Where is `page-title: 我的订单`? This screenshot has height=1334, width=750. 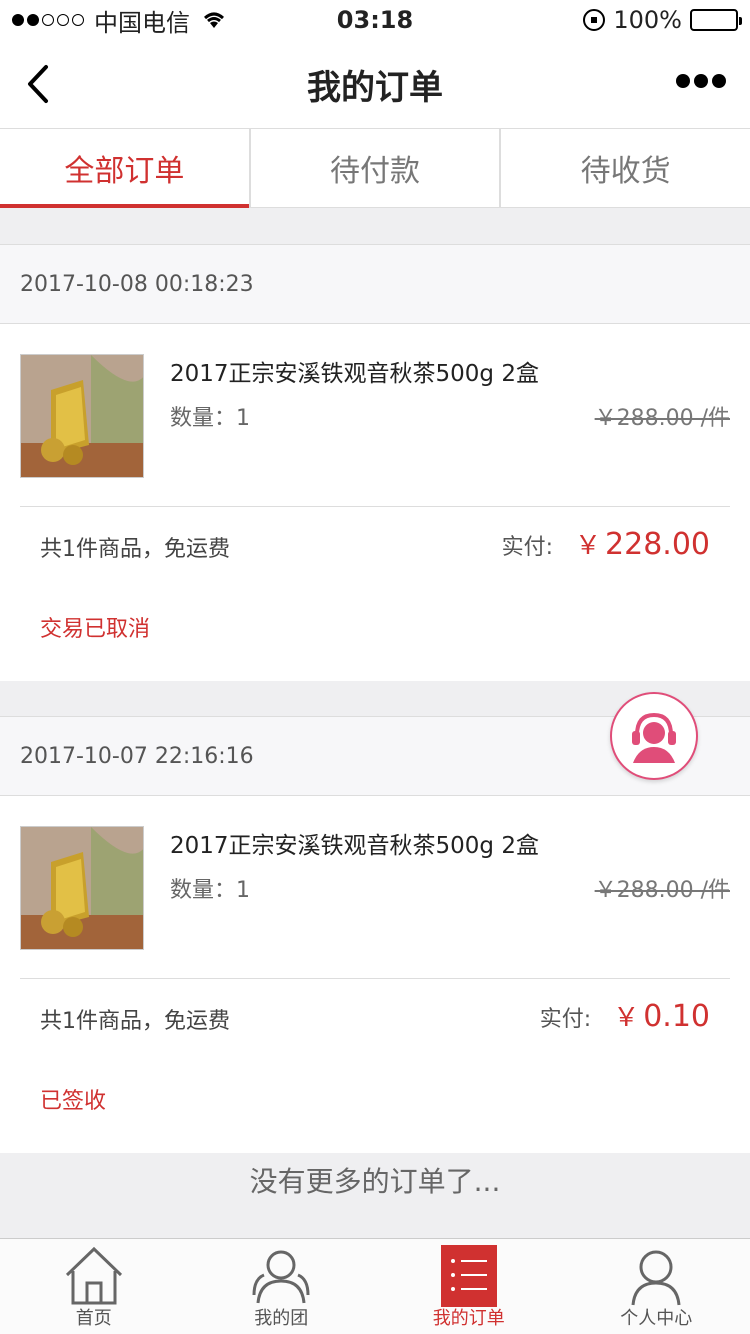
page-title: 我的订单 is located at coordinates (375, 87).